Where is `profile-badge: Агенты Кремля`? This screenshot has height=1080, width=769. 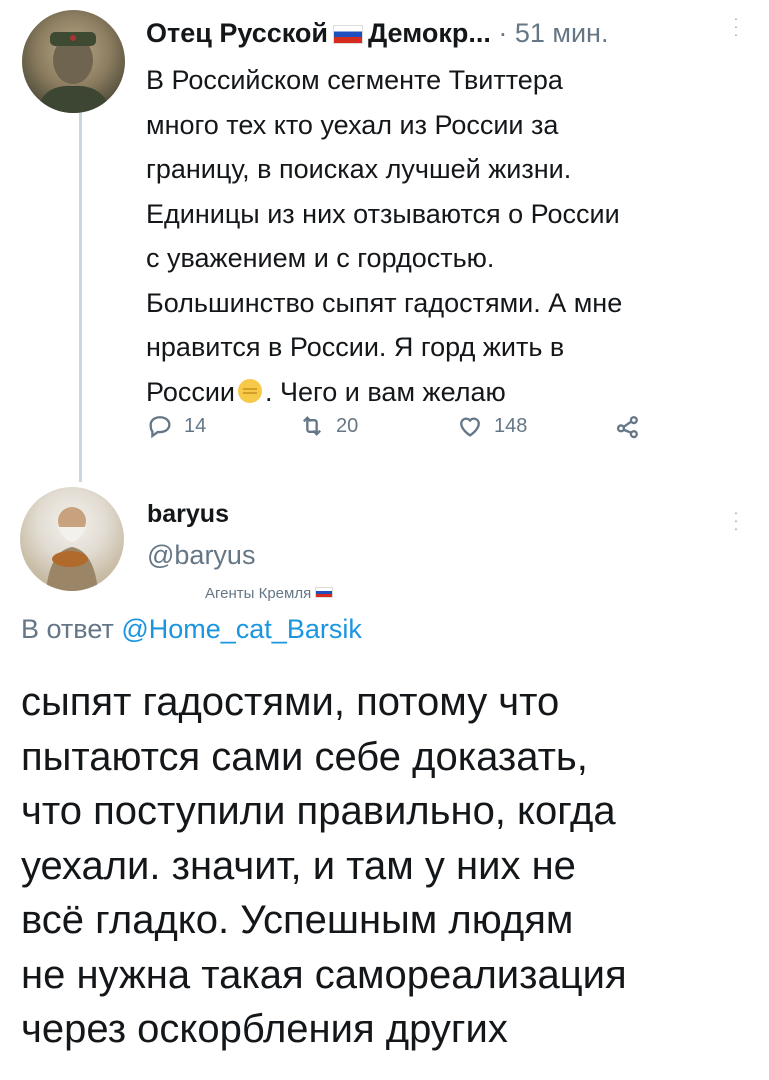
profile-badge: Агенты Кремля is located at coordinates (269, 593).